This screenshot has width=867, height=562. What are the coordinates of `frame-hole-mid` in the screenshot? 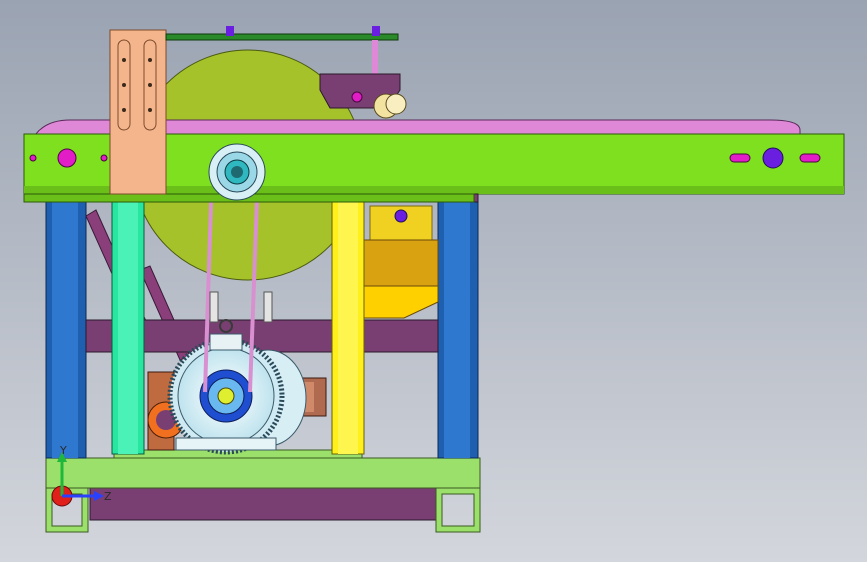 It's located at (104, 158).